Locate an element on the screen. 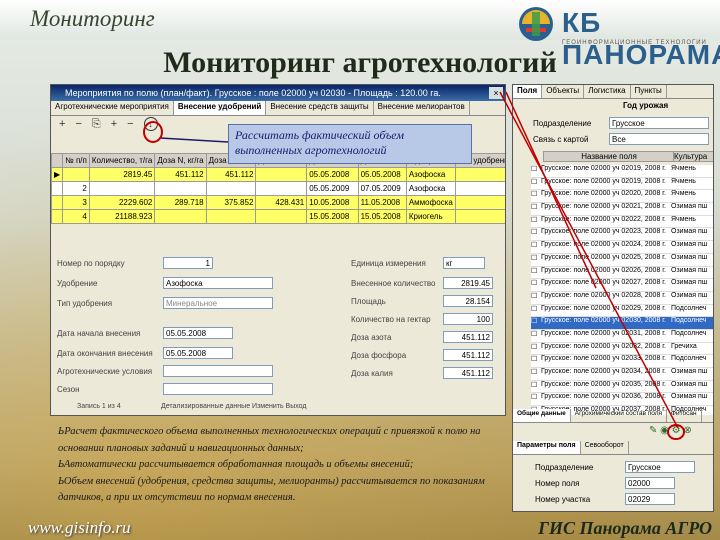 The image size is (720, 540). tab-protection: Внесение средств защиты is located at coordinates (320, 108).